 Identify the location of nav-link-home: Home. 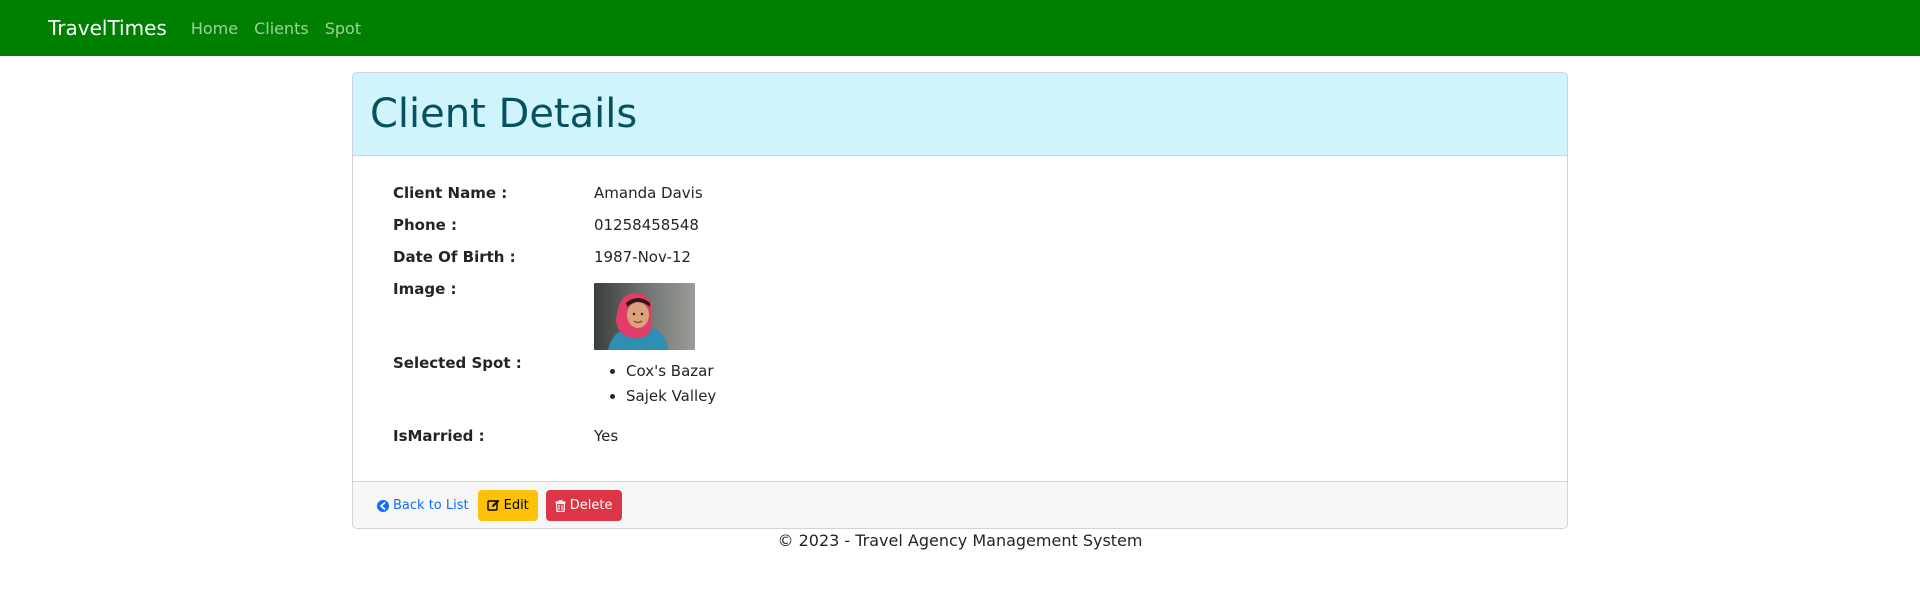
(214, 28).